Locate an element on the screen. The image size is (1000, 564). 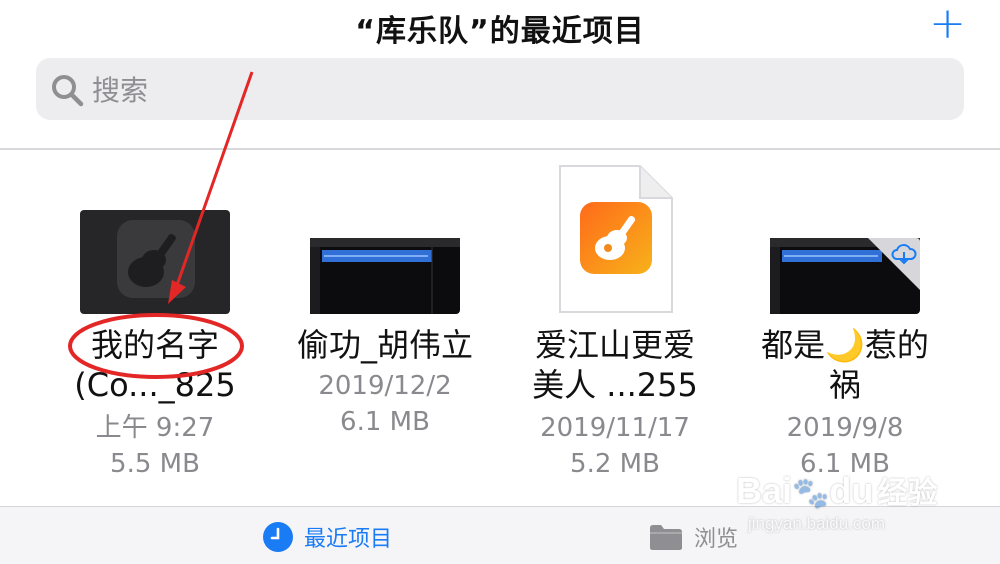
tab-recent-label: 最近项目 is located at coordinates (348, 539).